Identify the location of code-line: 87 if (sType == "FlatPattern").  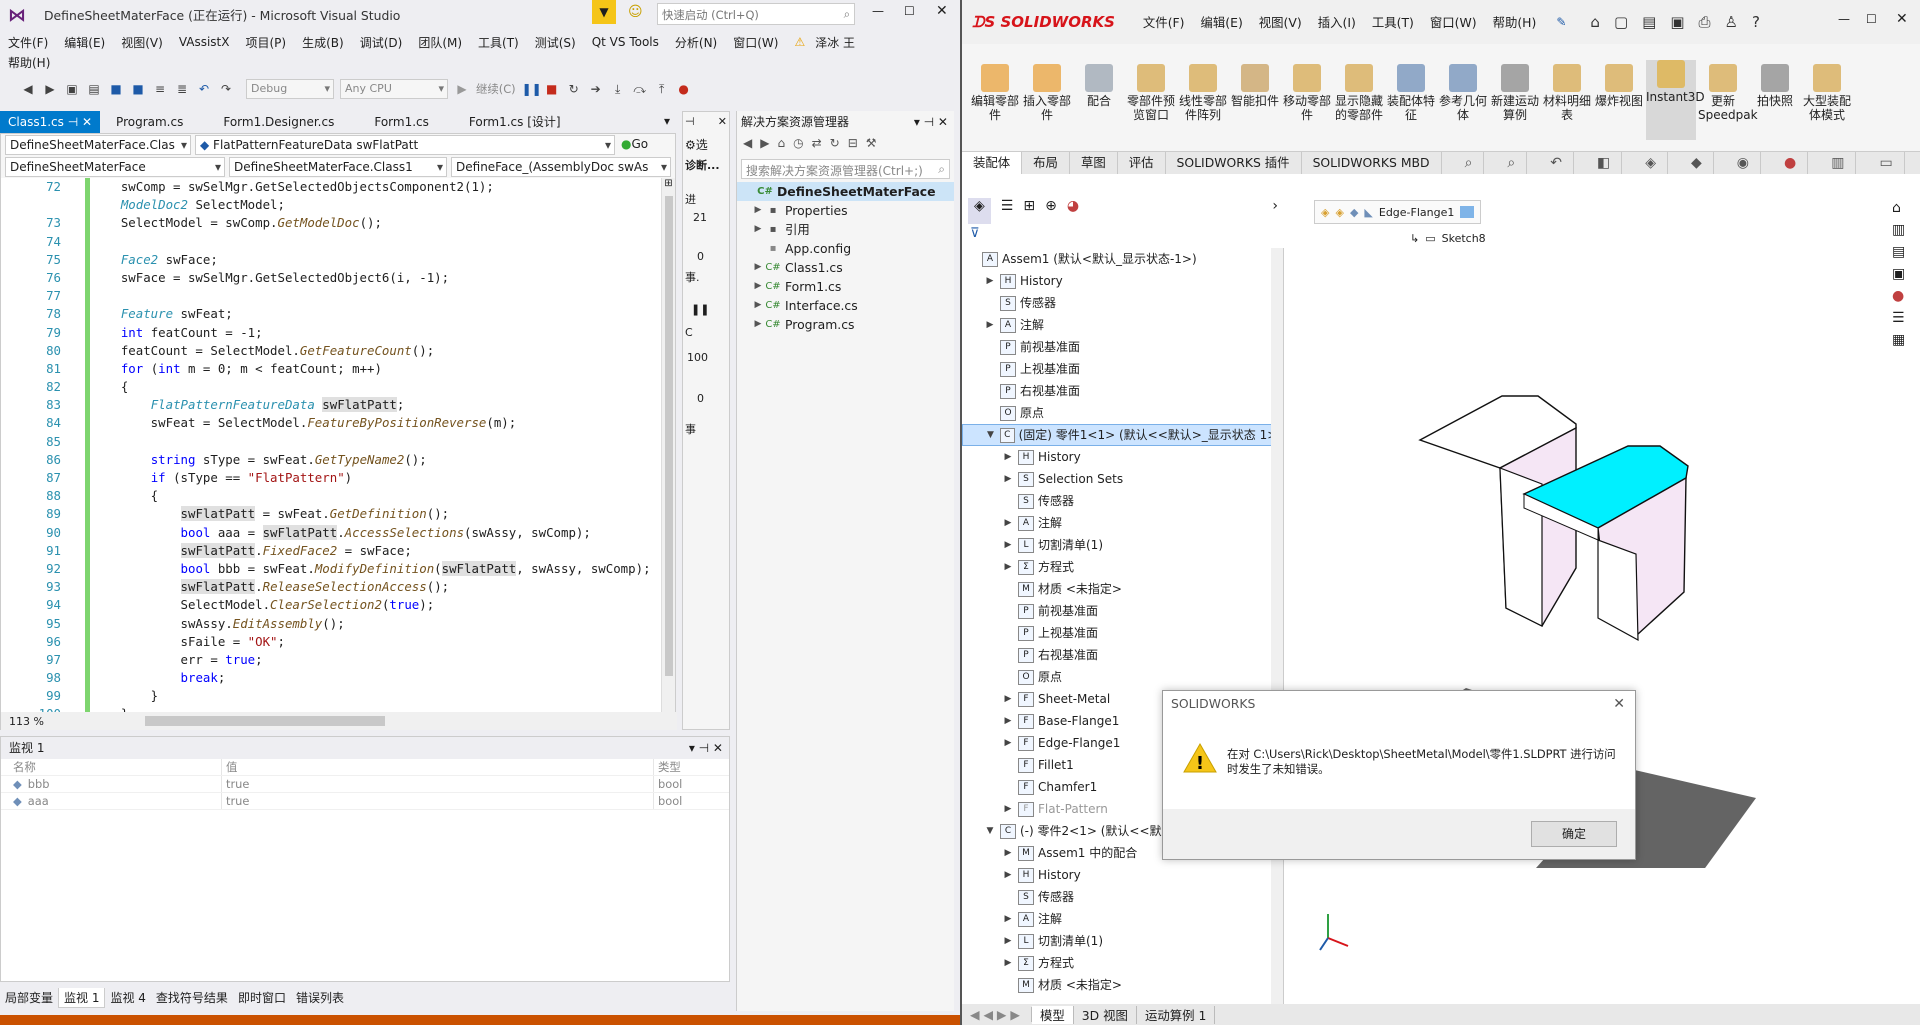
(331, 478).